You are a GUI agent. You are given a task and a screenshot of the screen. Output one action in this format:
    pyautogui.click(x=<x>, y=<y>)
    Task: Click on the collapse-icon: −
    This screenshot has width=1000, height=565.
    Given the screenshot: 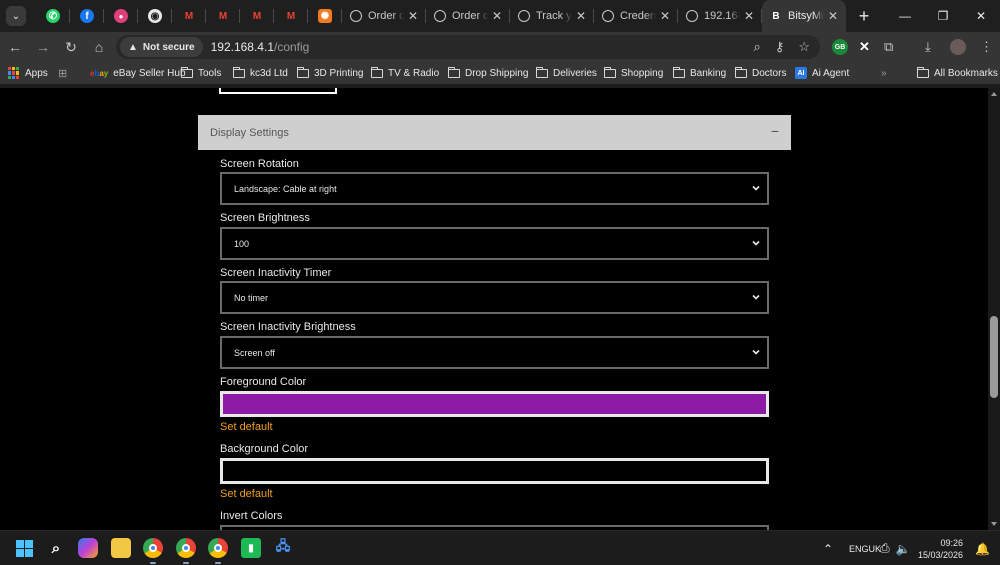 What is the action you would take?
    pyautogui.click(x=775, y=131)
    